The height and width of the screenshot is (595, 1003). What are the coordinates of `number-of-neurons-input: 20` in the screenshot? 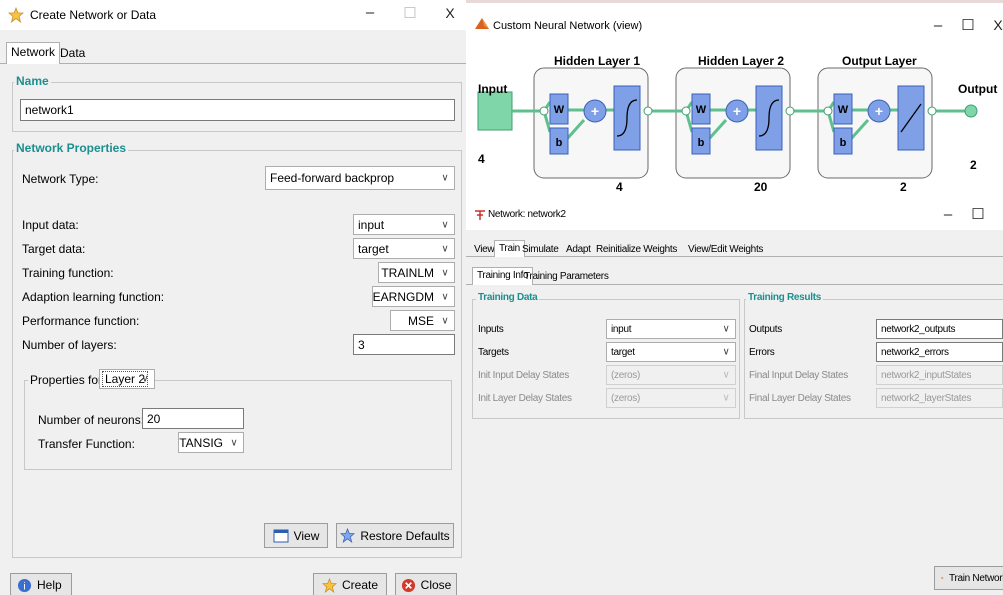 It's located at (193, 418).